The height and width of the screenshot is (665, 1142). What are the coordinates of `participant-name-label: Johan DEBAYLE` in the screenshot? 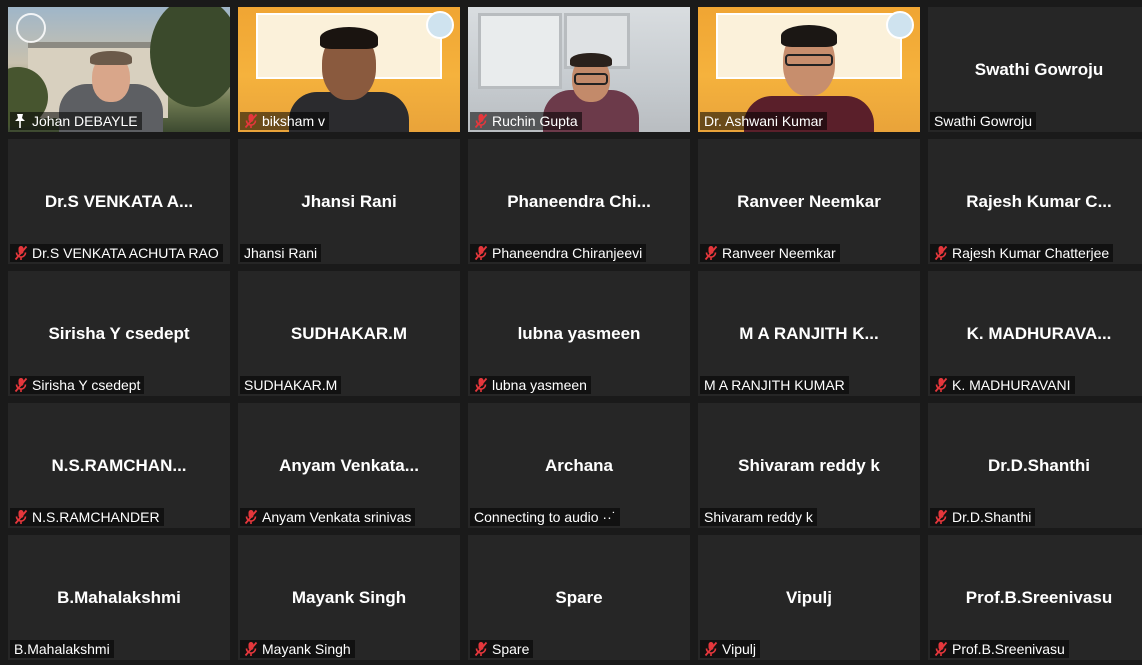 It's located at (76, 121).